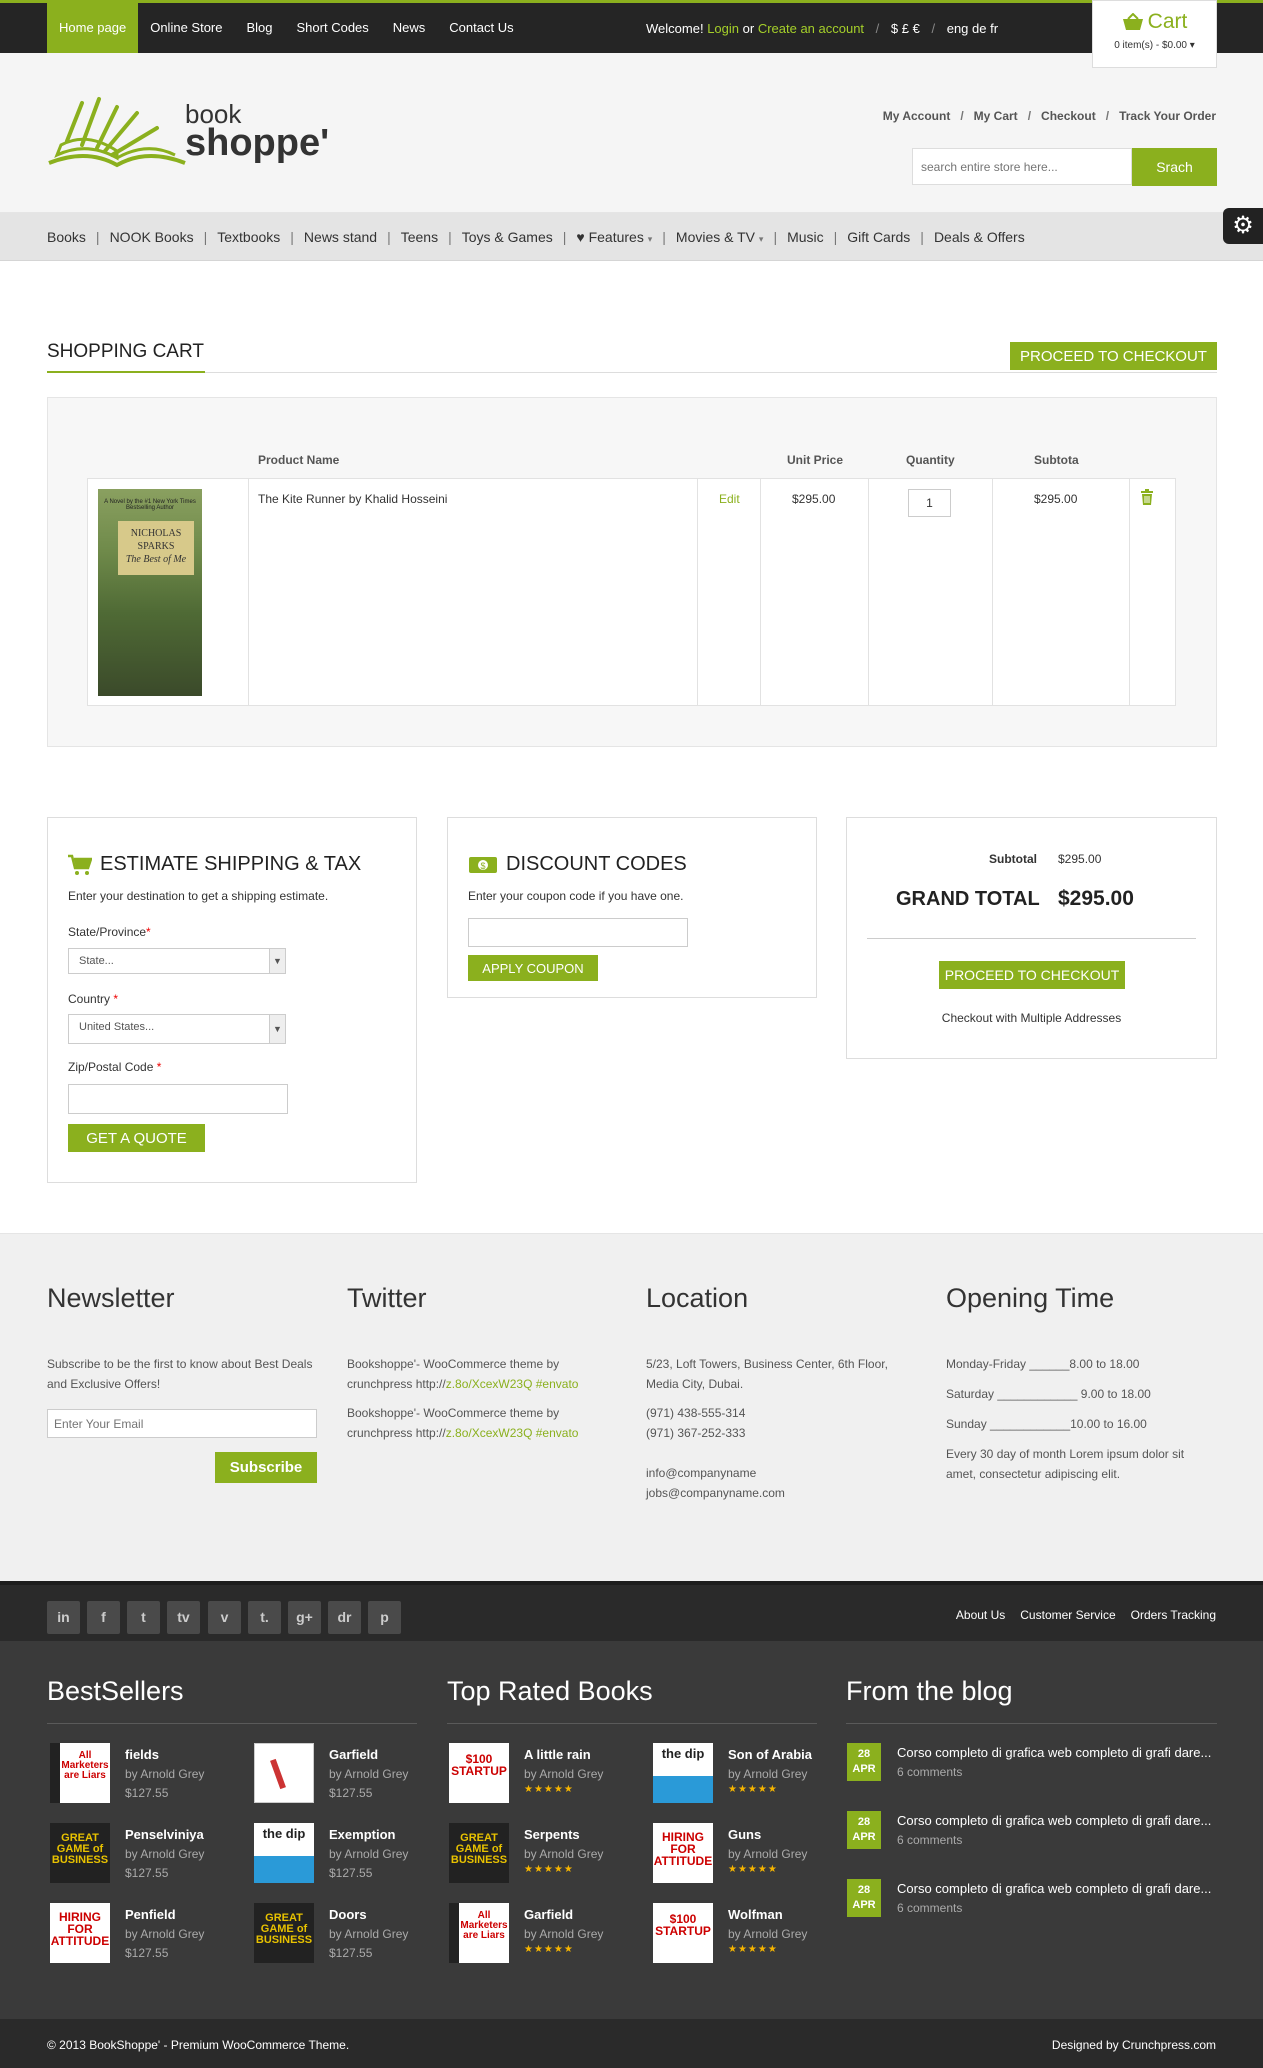 The height and width of the screenshot is (2068, 1263). Describe the element at coordinates (304, 1617) in the screenshot. I see `google-plus-icon: g+` at that location.